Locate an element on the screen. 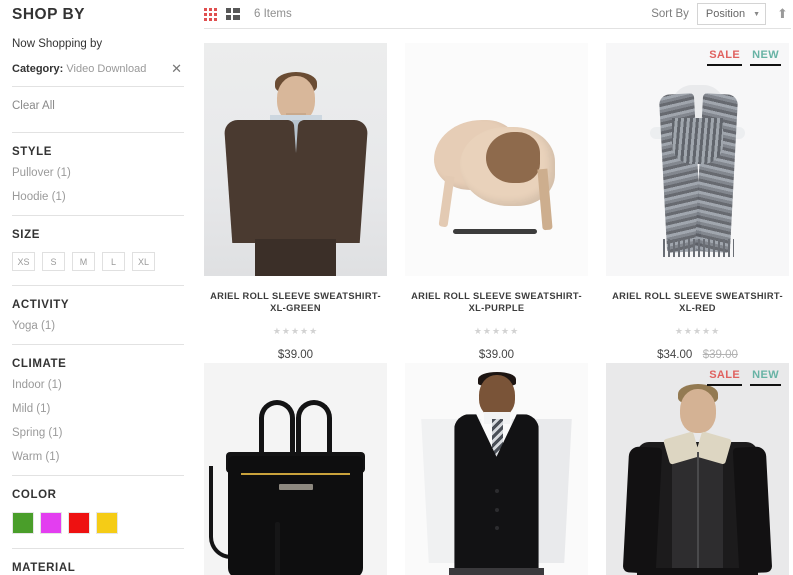 The image size is (793, 575). filter-section-title: STYLE is located at coordinates (32, 152).